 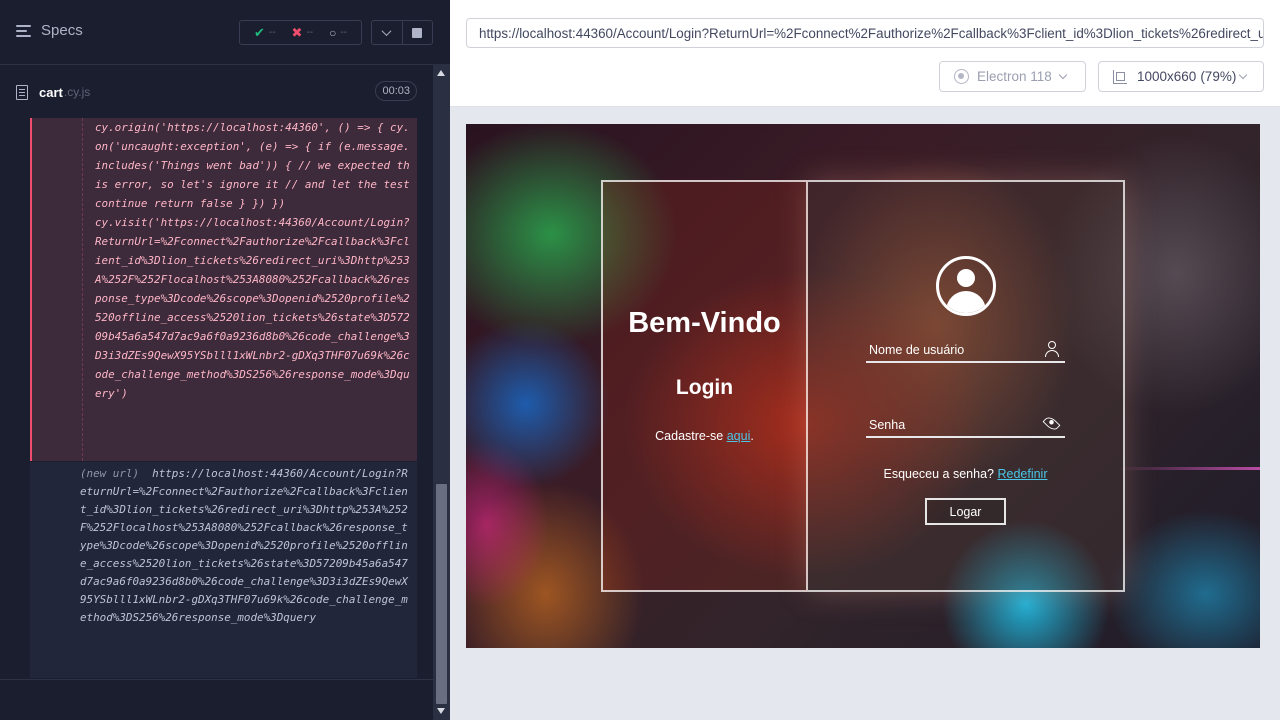 I want to click on stat-pending: ○ --, so click(x=338, y=33).